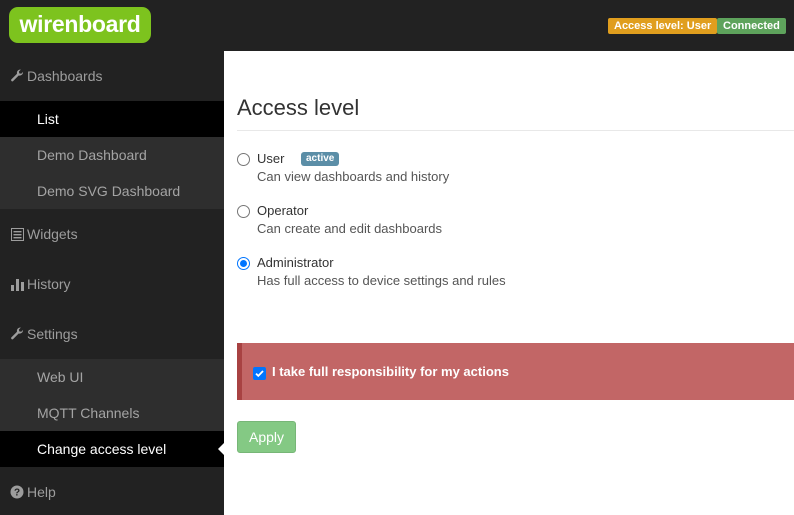 The height and width of the screenshot is (515, 794). What do you see at coordinates (112, 334) in the screenshot?
I see `sidebar-item-settings: Settings` at bounding box center [112, 334].